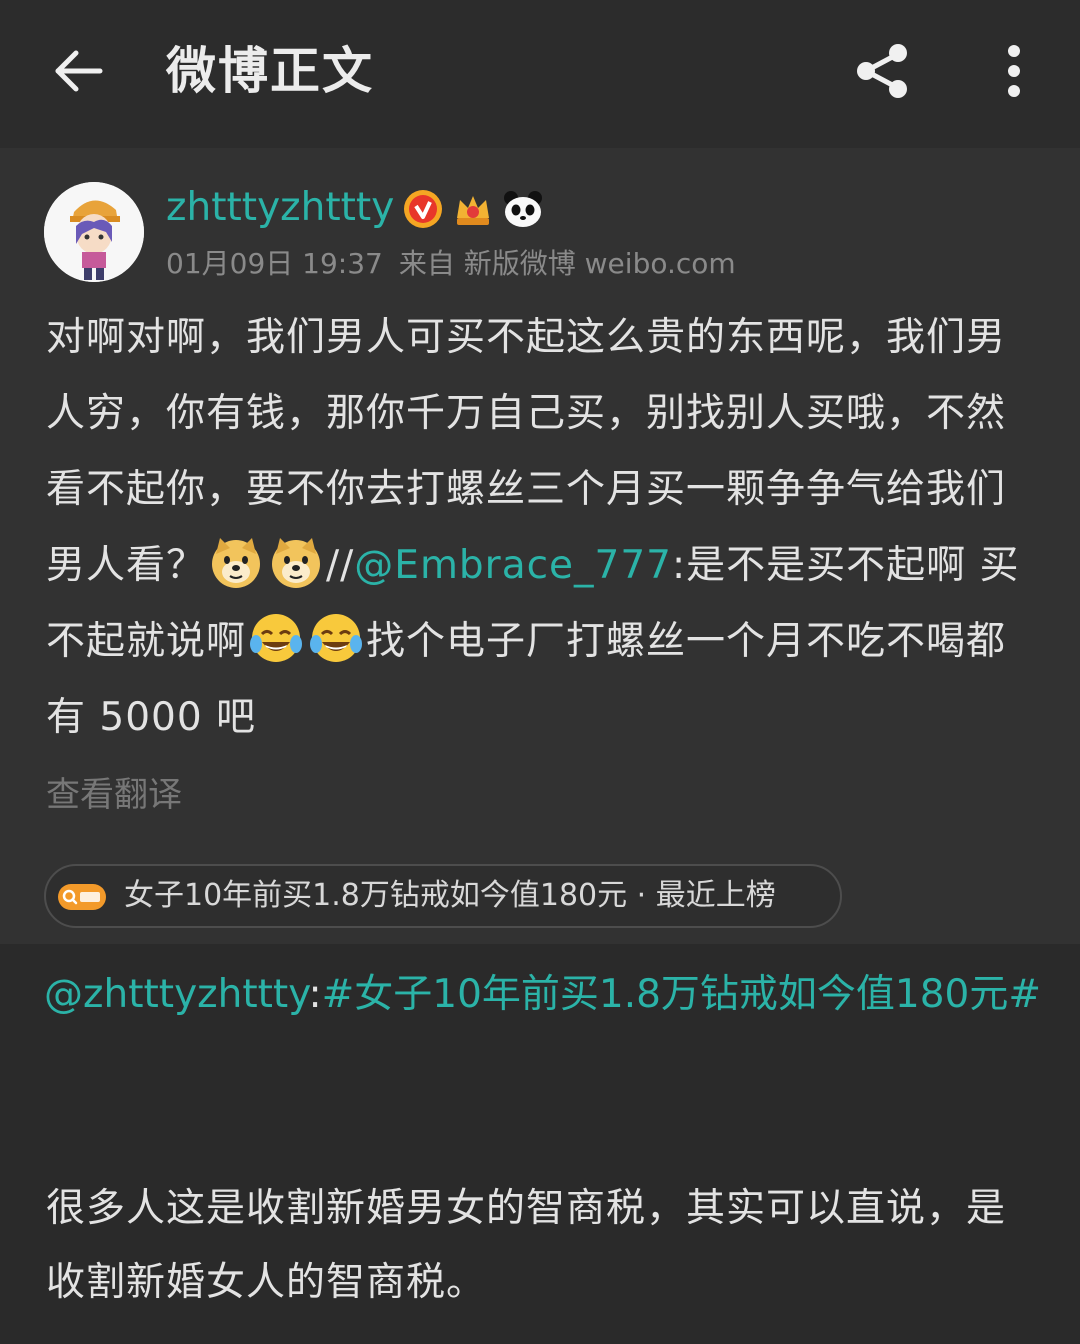 This screenshot has height=1344, width=1080. What do you see at coordinates (315, 994) in the screenshot?
I see `repost-colon: :` at bounding box center [315, 994].